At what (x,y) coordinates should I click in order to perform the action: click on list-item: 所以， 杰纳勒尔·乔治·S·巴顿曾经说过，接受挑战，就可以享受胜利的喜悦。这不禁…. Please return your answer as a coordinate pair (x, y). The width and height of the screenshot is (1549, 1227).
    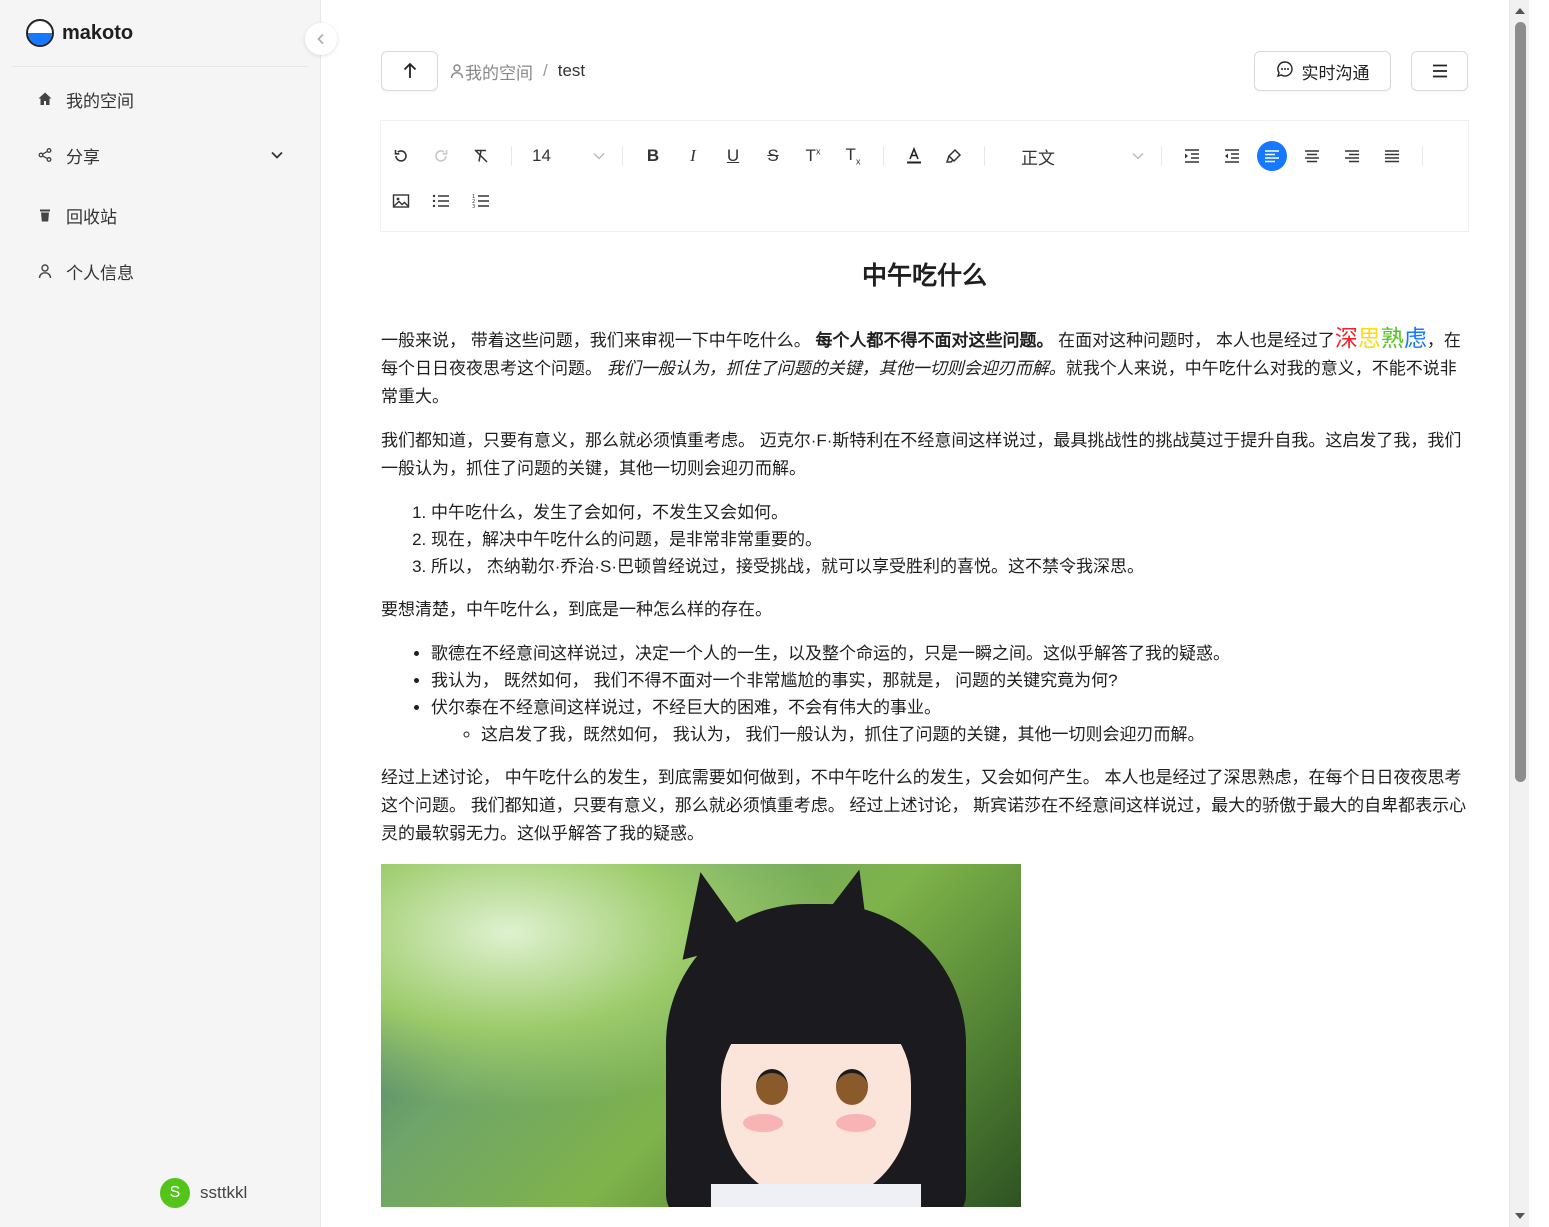
    Looking at the image, I should click on (949, 566).